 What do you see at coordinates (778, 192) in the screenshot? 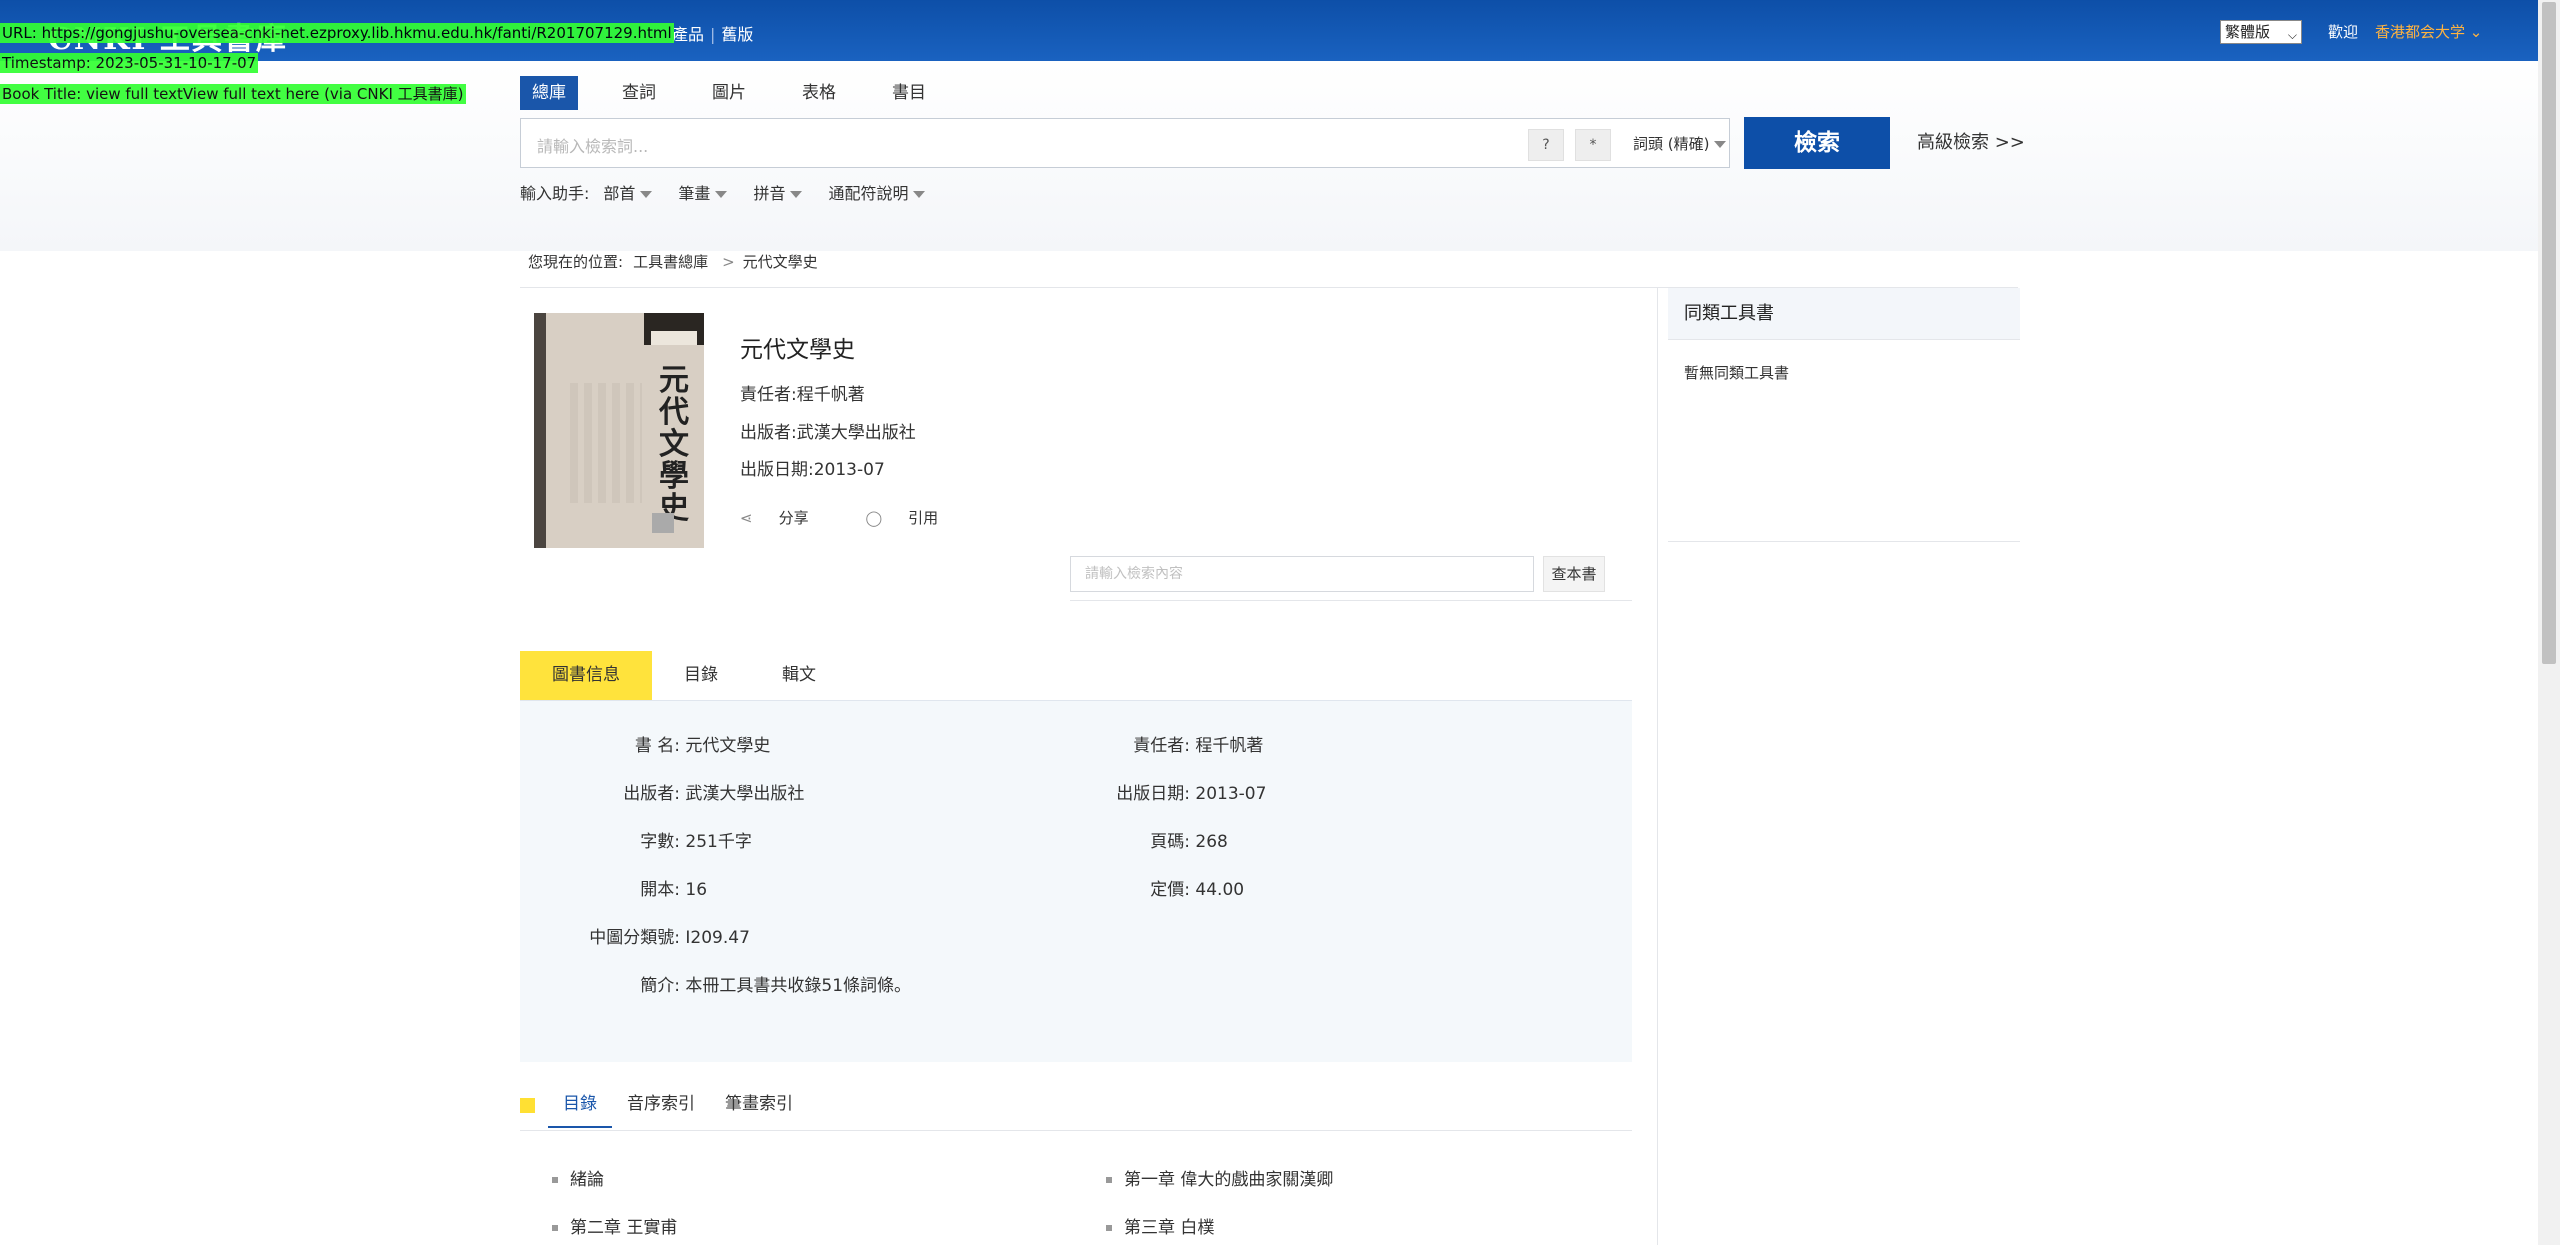
I see `helper-pinyin: 拼音` at bounding box center [778, 192].